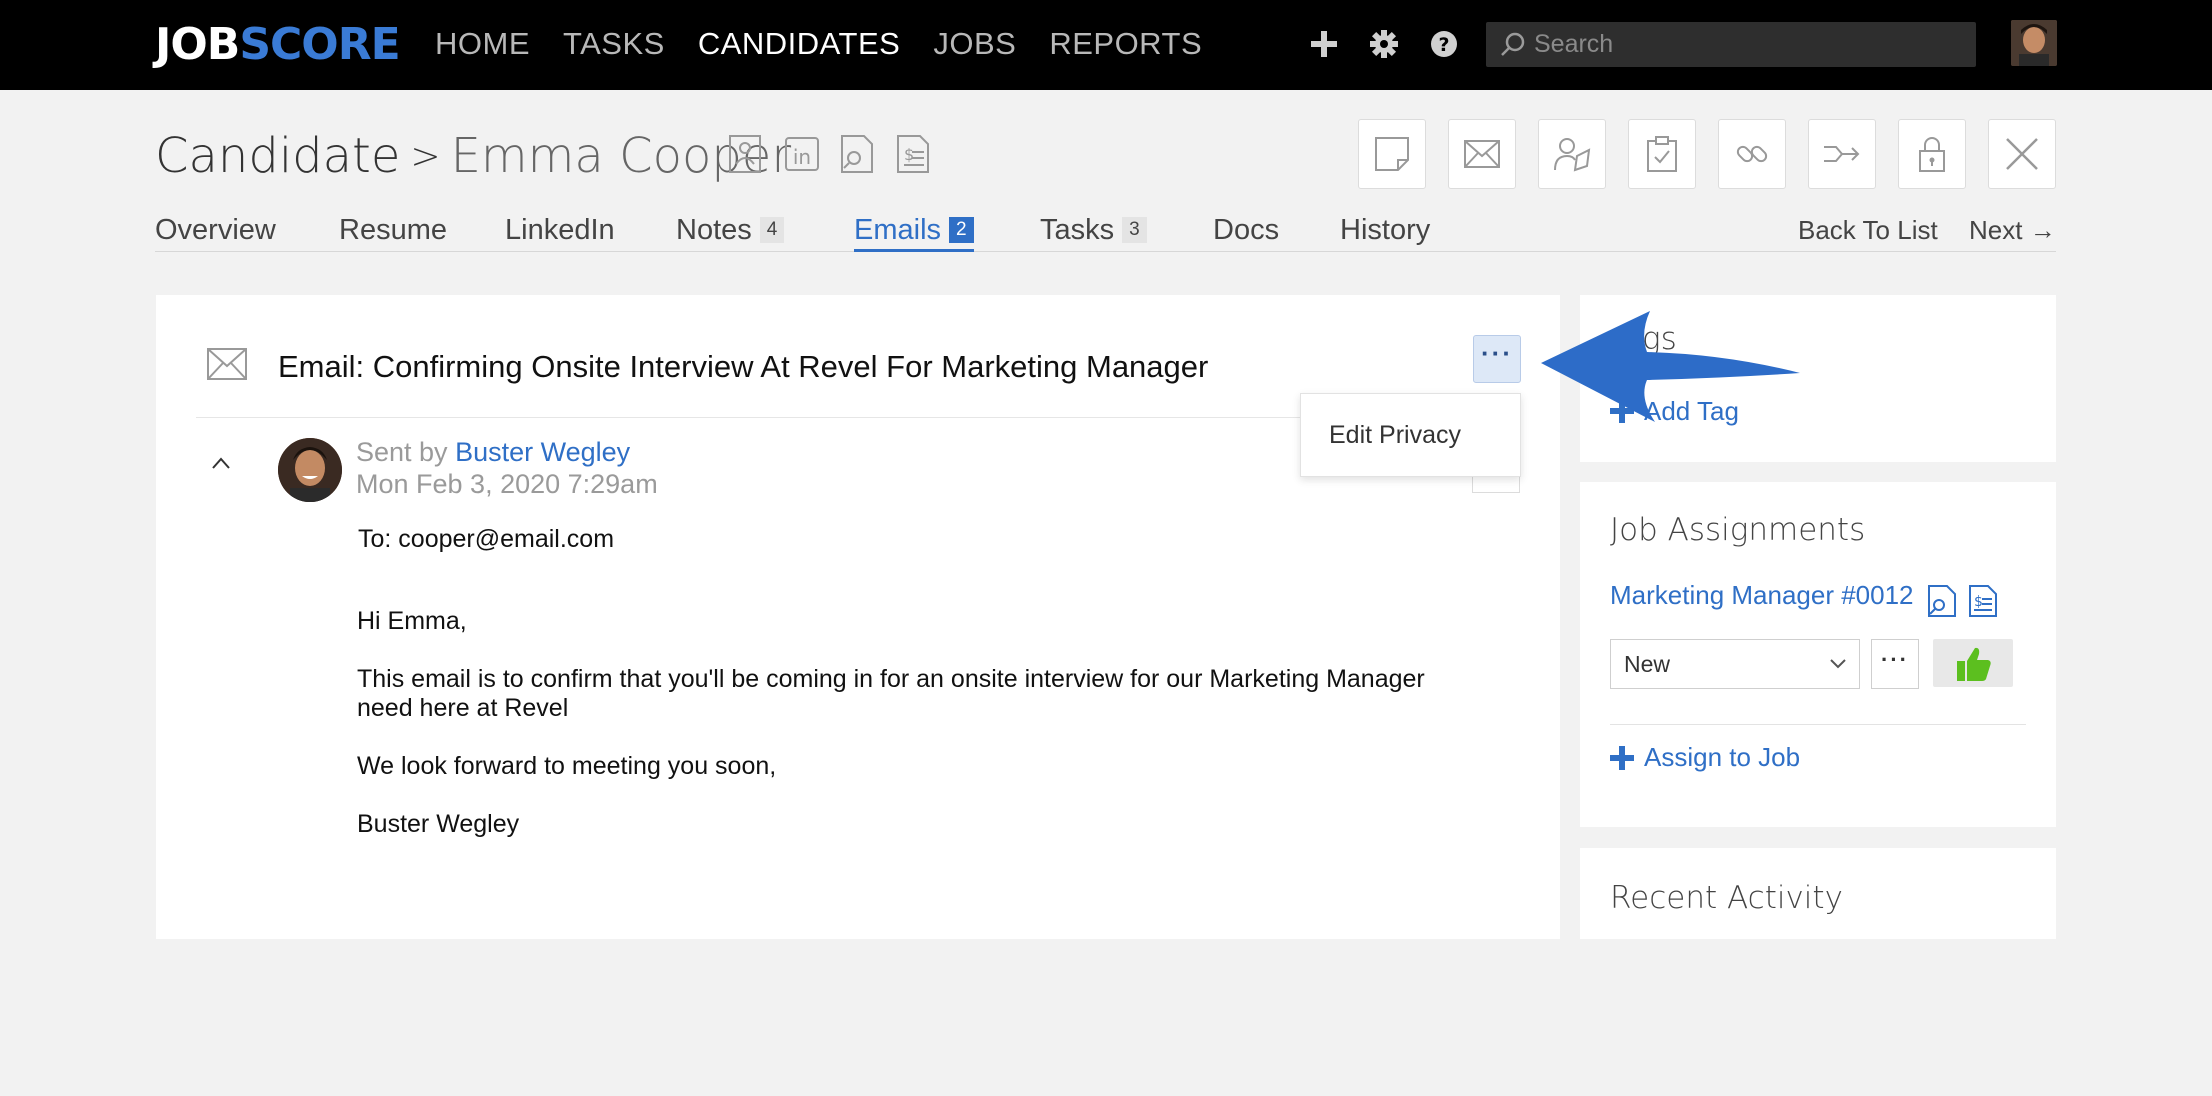 This screenshot has width=2212, height=1096. What do you see at coordinates (831, 155) in the screenshot?
I see `profile-doc-icons: in $` at bounding box center [831, 155].